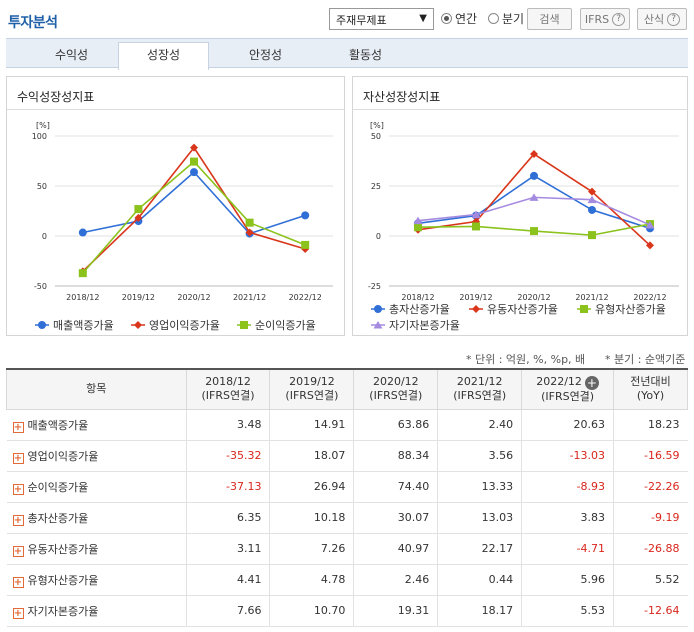  I want to click on value-cell: 19.31, so click(395, 611).